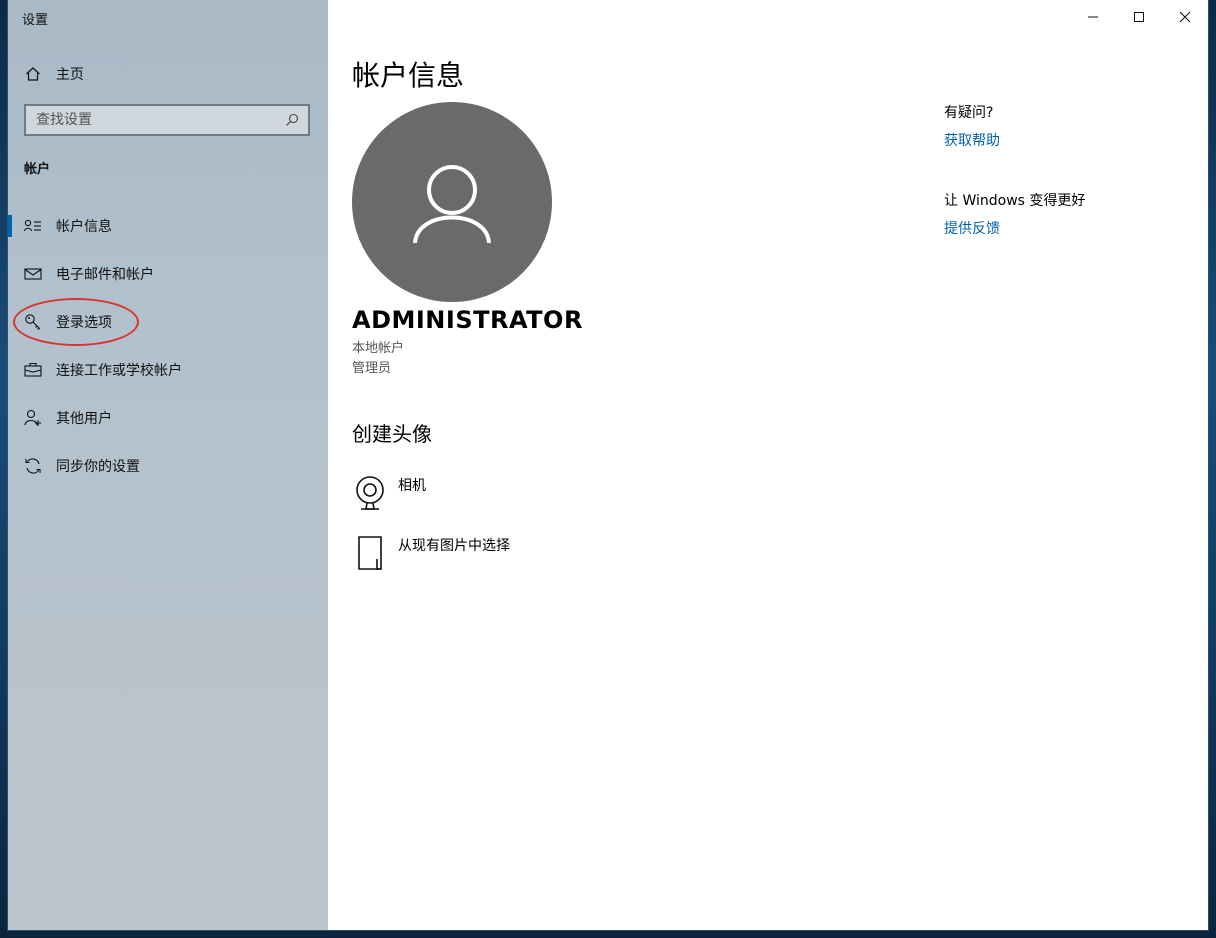  What do you see at coordinates (1069, 140) in the screenshot?
I see `get-help-link: 获取帮助` at bounding box center [1069, 140].